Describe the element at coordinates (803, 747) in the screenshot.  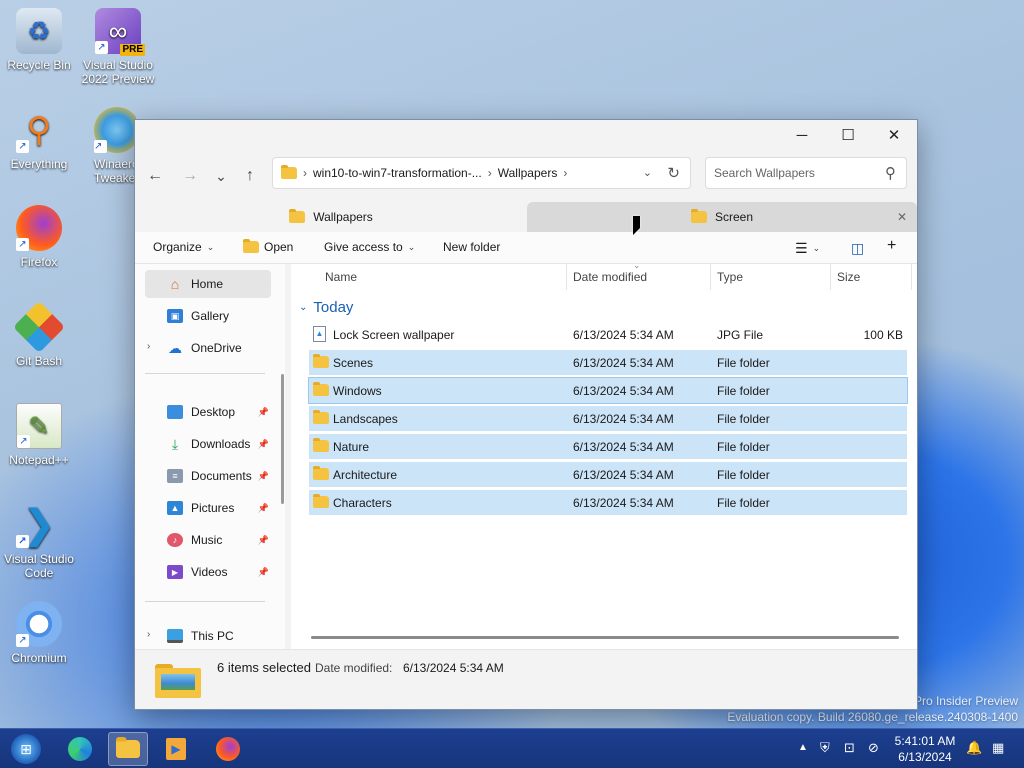
I see `show-hidden-icons-button: ▲` at that location.